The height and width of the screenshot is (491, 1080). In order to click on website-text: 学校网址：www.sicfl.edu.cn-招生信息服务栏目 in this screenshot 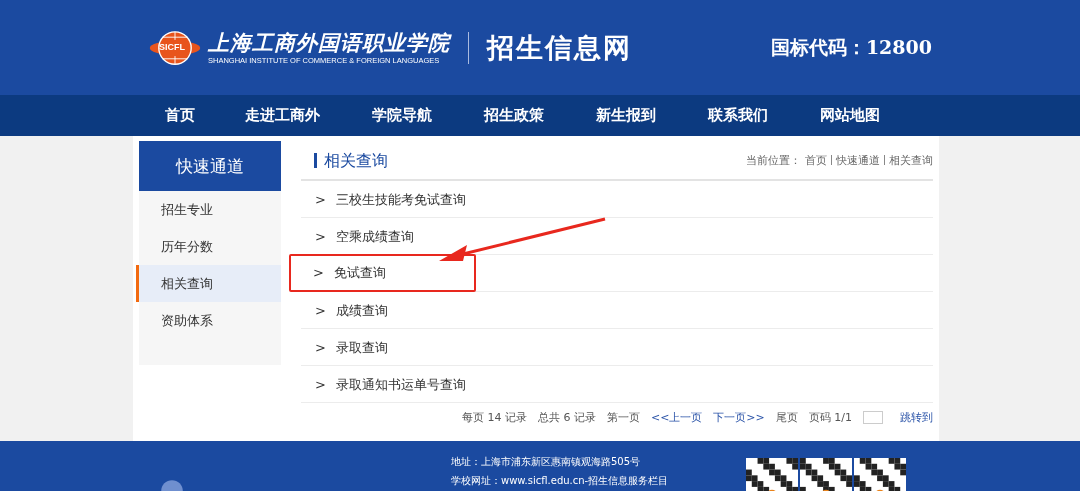, I will do `click(560, 481)`.